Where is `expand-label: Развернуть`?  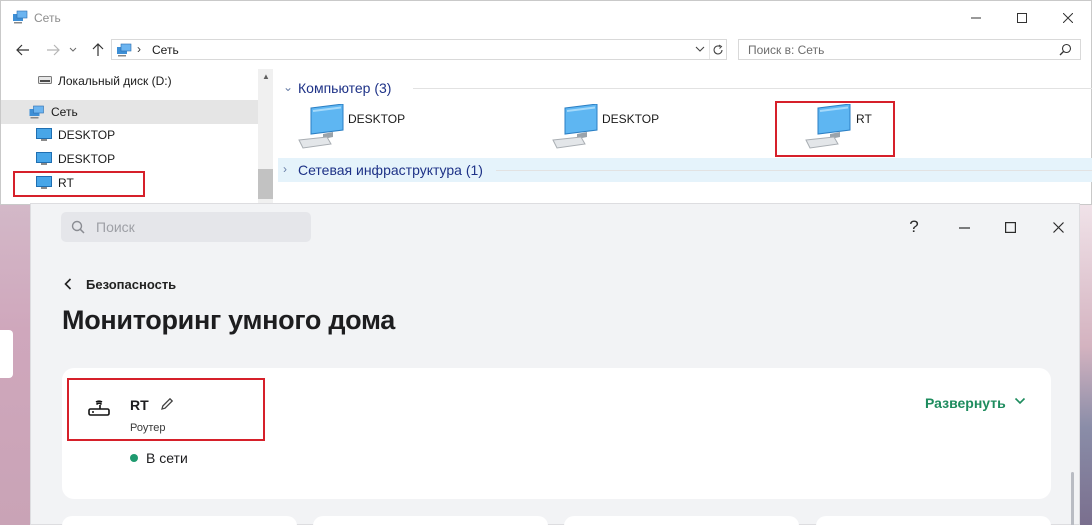 expand-label: Развернуть is located at coordinates (965, 403).